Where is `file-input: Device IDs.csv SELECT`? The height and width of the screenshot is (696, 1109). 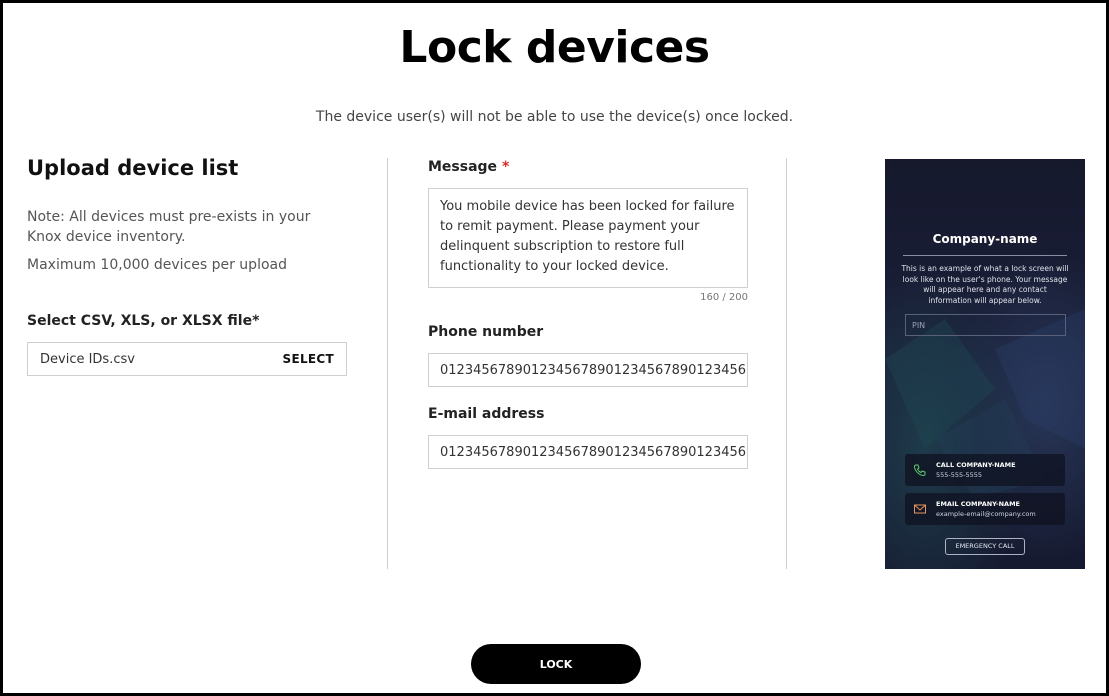
file-input: Device IDs.csv SELECT is located at coordinates (187, 359).